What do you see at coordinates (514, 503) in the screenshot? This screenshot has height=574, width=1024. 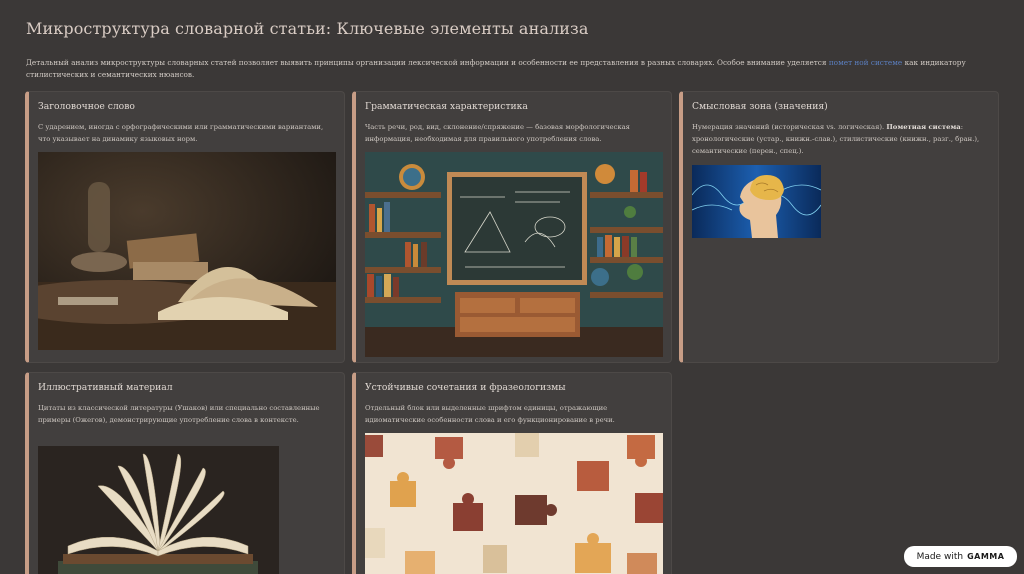 I see `puzzle-pieces-image` at bounding box center [514, 503].